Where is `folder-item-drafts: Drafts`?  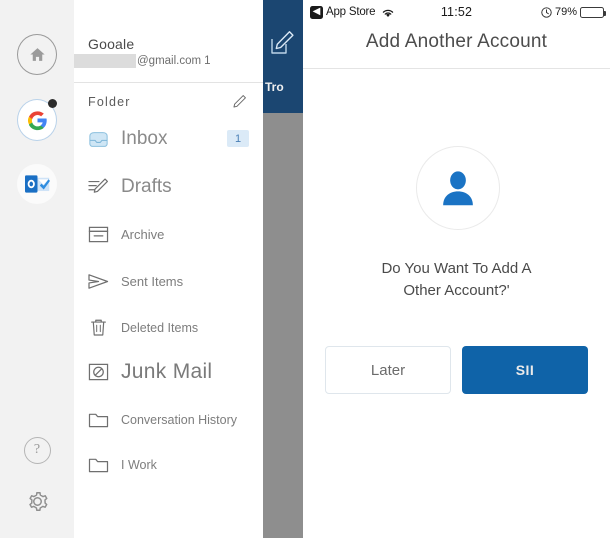 folder-item-drafts: Drafts is located at coordinates (168, 187).